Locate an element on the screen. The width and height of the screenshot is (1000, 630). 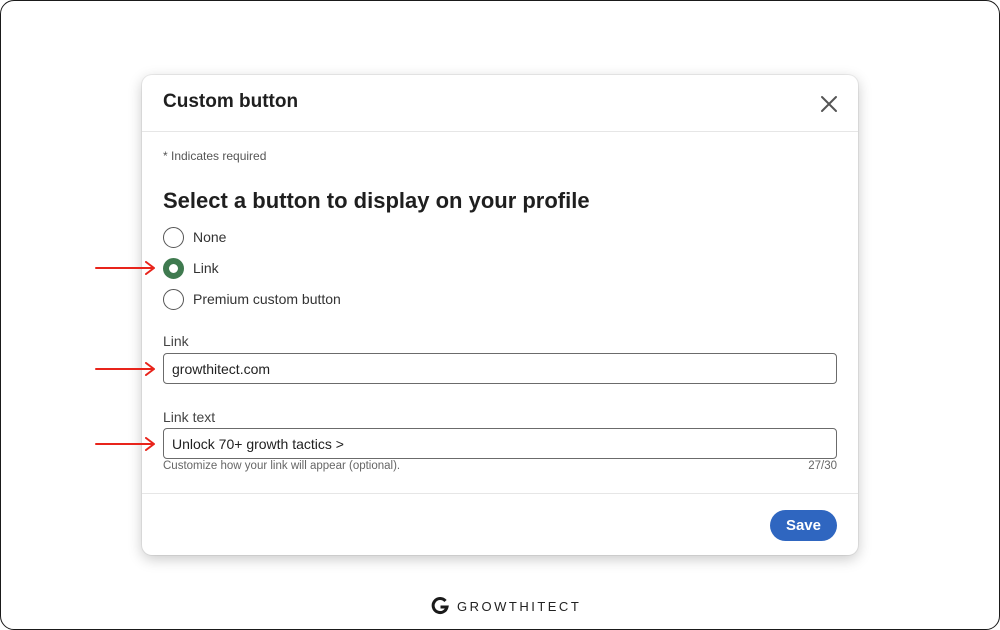
dialog-title: Custom button is located at coordinates (231, 101).